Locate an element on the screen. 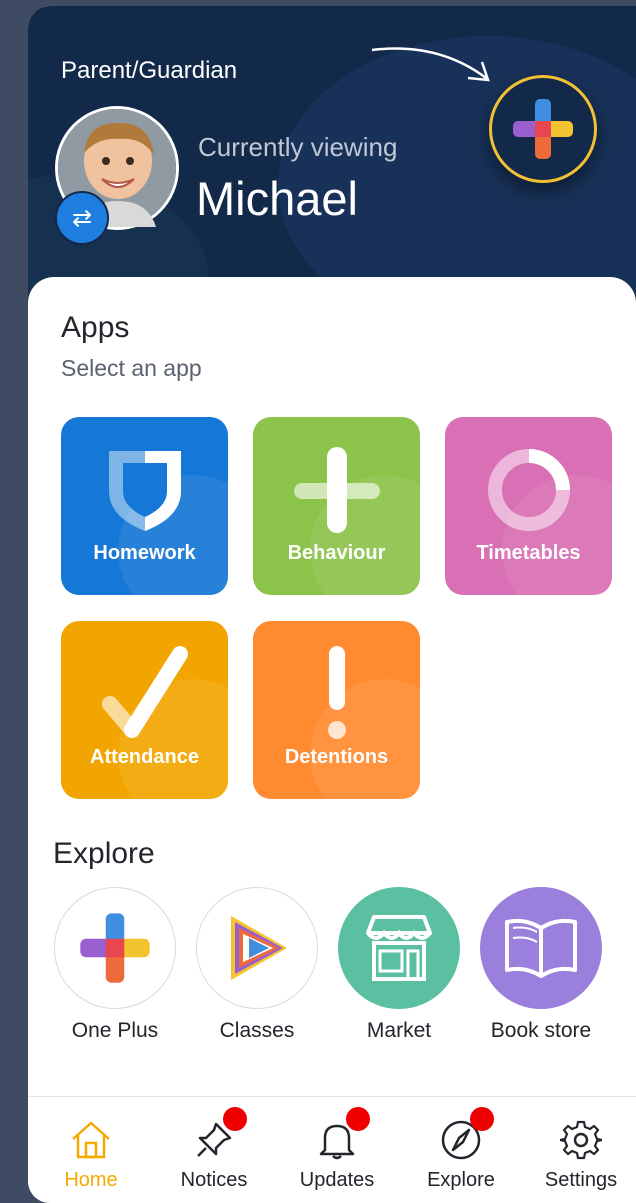 This screenshot has width=636, height=1203. app-tile-homework: Homework is located at coordinates (144, 506).